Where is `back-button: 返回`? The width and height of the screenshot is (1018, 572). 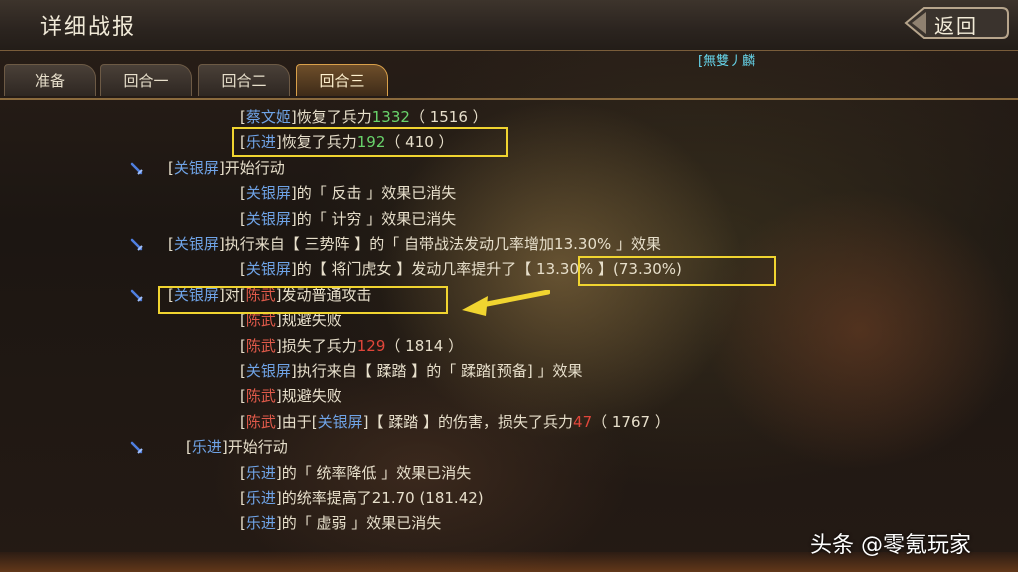 back-button: 返回 is located at coordinates (957, 23).